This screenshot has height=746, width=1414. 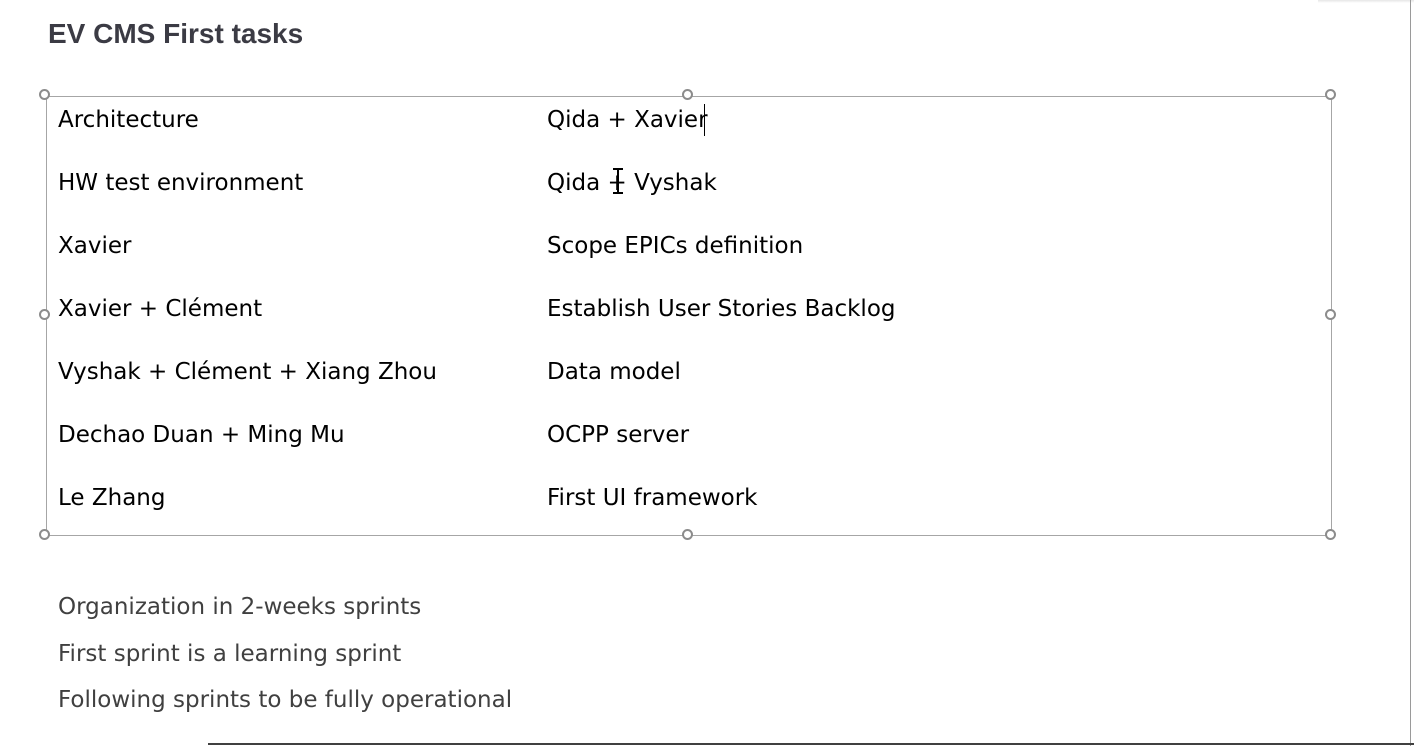 I want to click on table-cell-left: Xavier + Clément, so click(x=160, y=309).